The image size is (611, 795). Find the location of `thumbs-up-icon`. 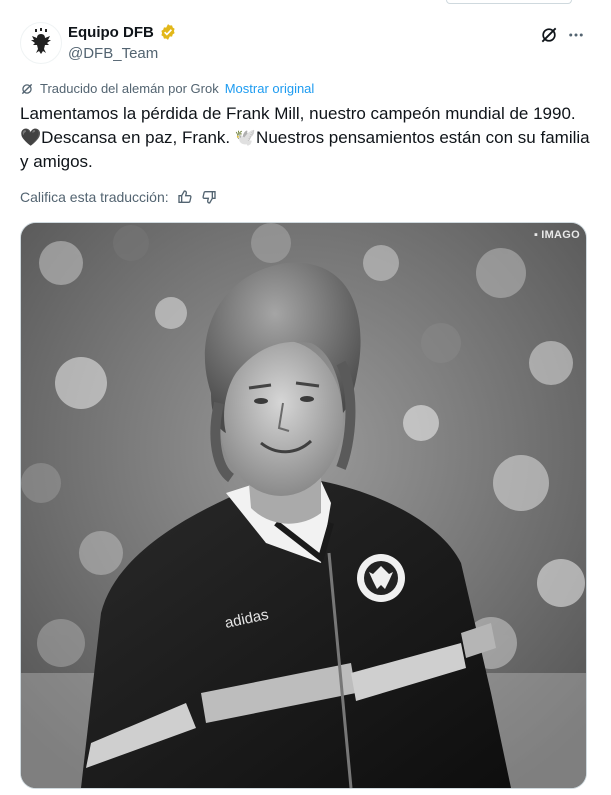

thumbs-up-icon is located at coordinates (184, 196).